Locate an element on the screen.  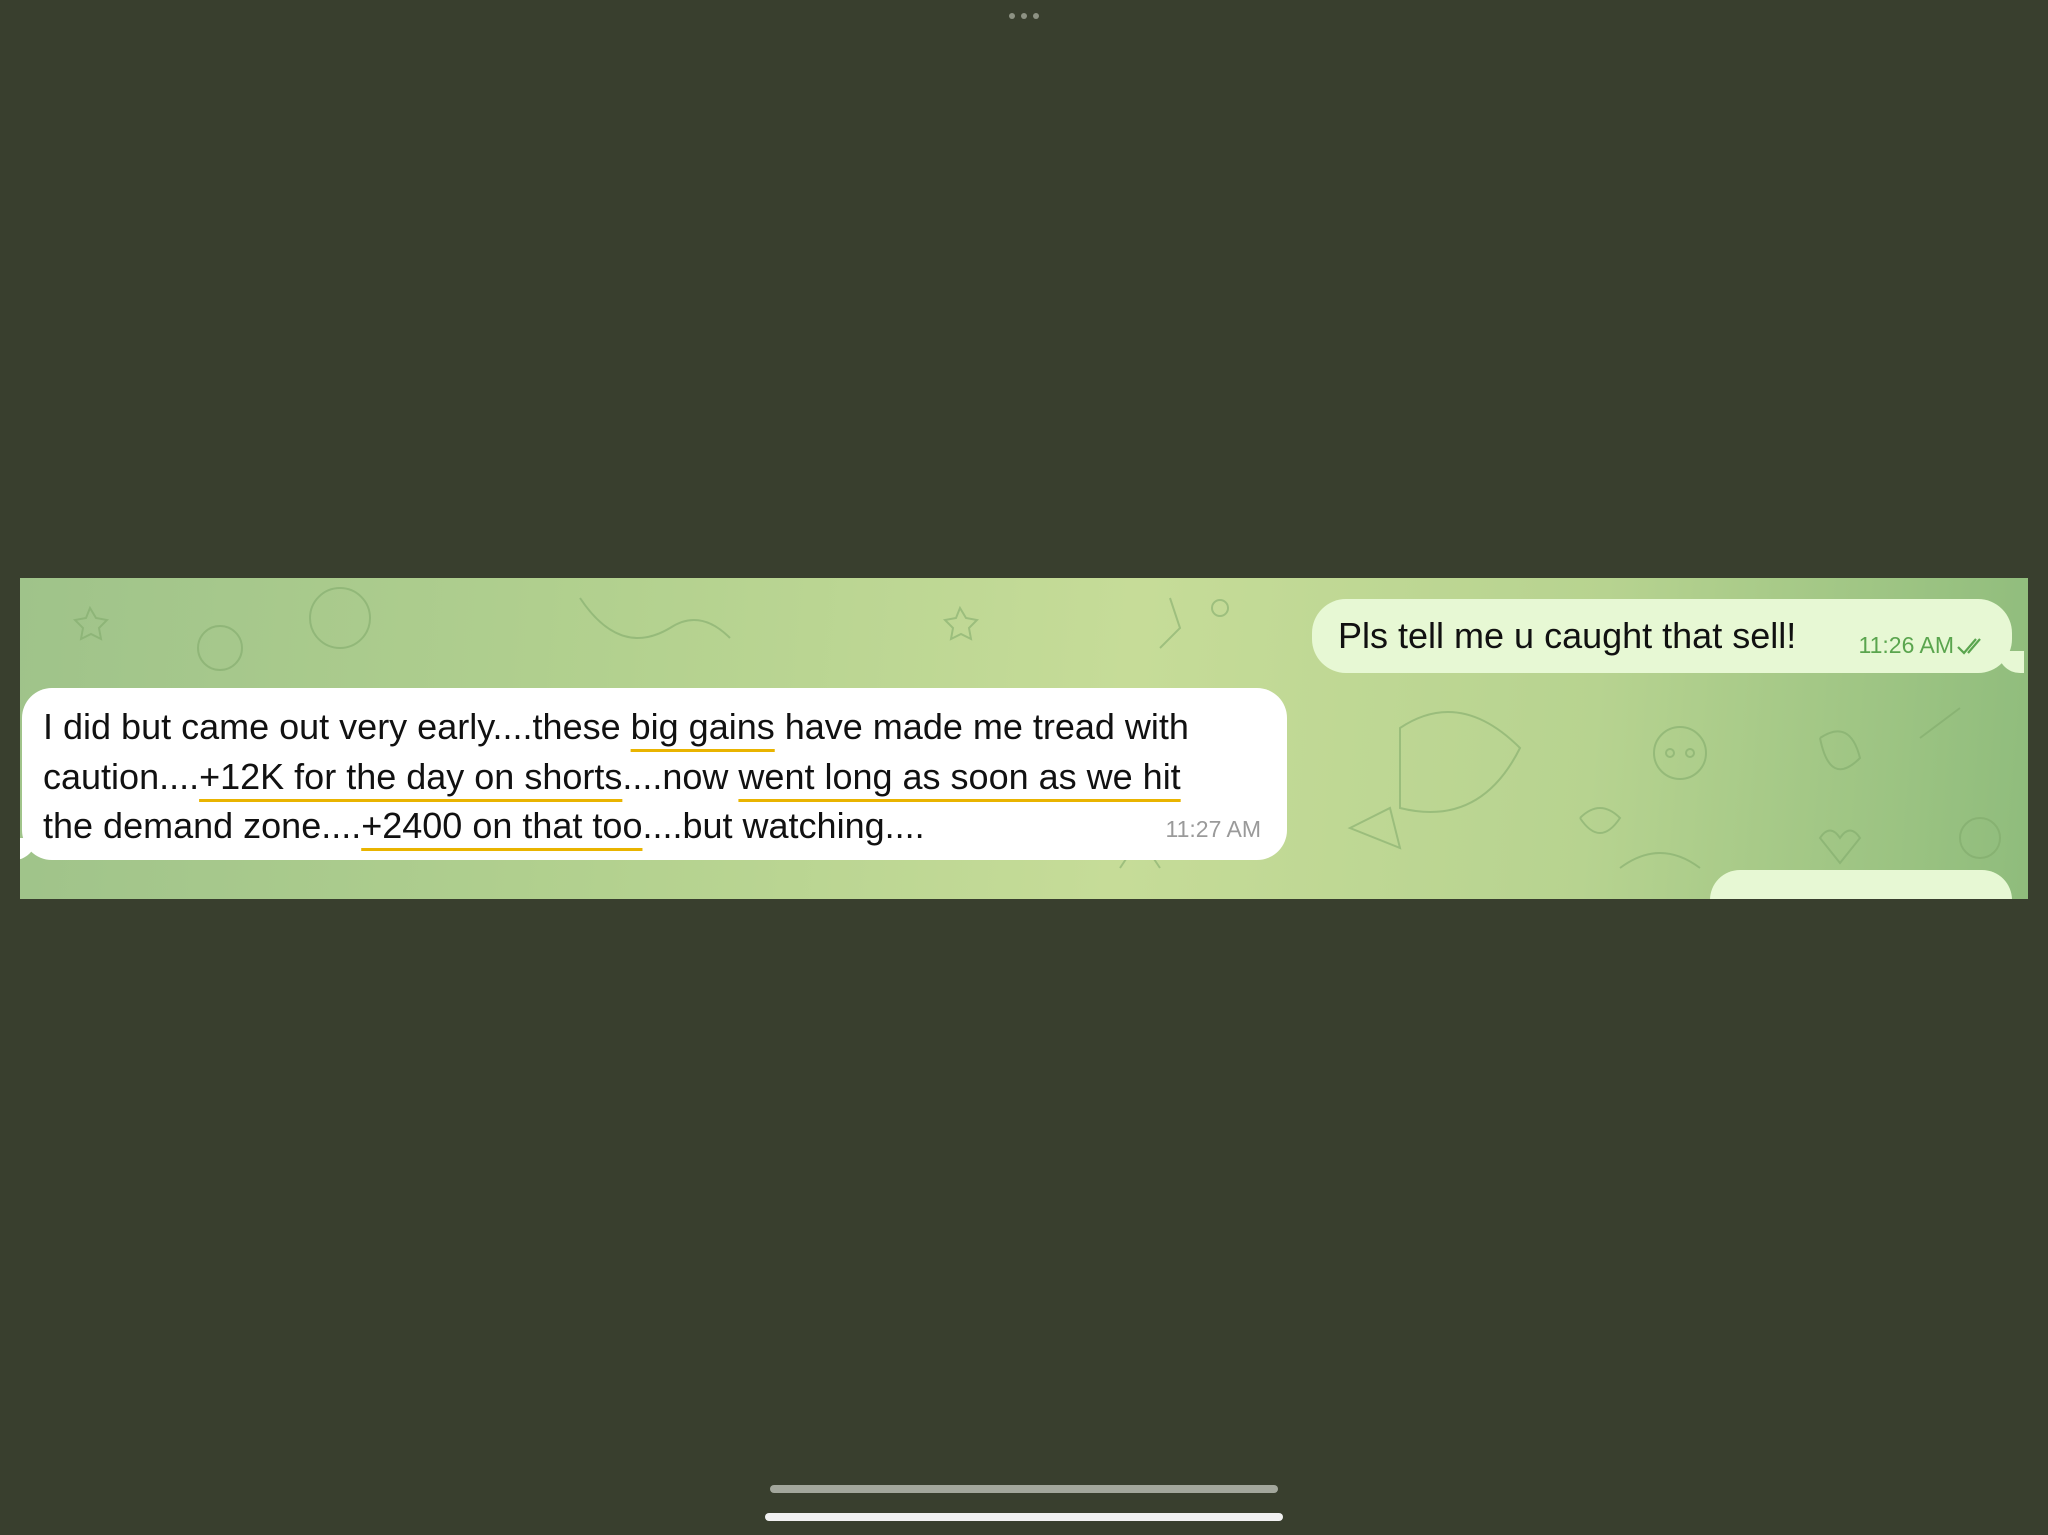
top-more-dots is located at coordinates (1024, 17).